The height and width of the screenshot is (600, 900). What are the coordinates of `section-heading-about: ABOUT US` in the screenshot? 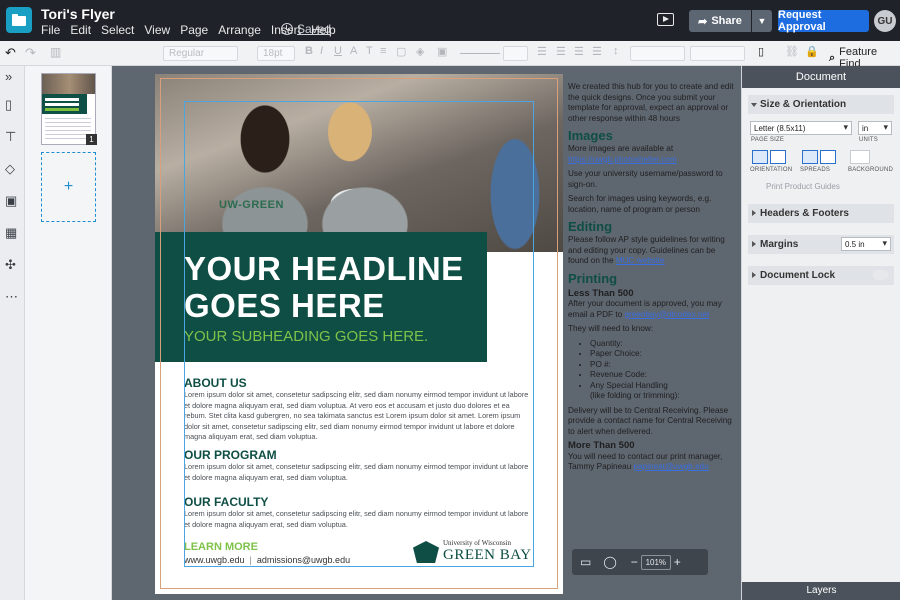 It's located at (215, 383).